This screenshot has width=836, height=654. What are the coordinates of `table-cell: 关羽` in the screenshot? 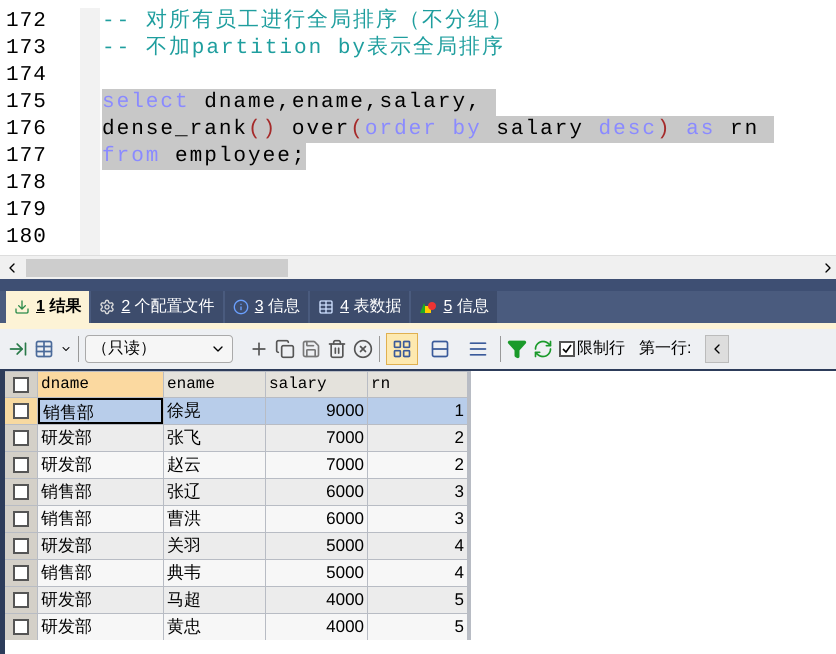 It's located at (214, 546).